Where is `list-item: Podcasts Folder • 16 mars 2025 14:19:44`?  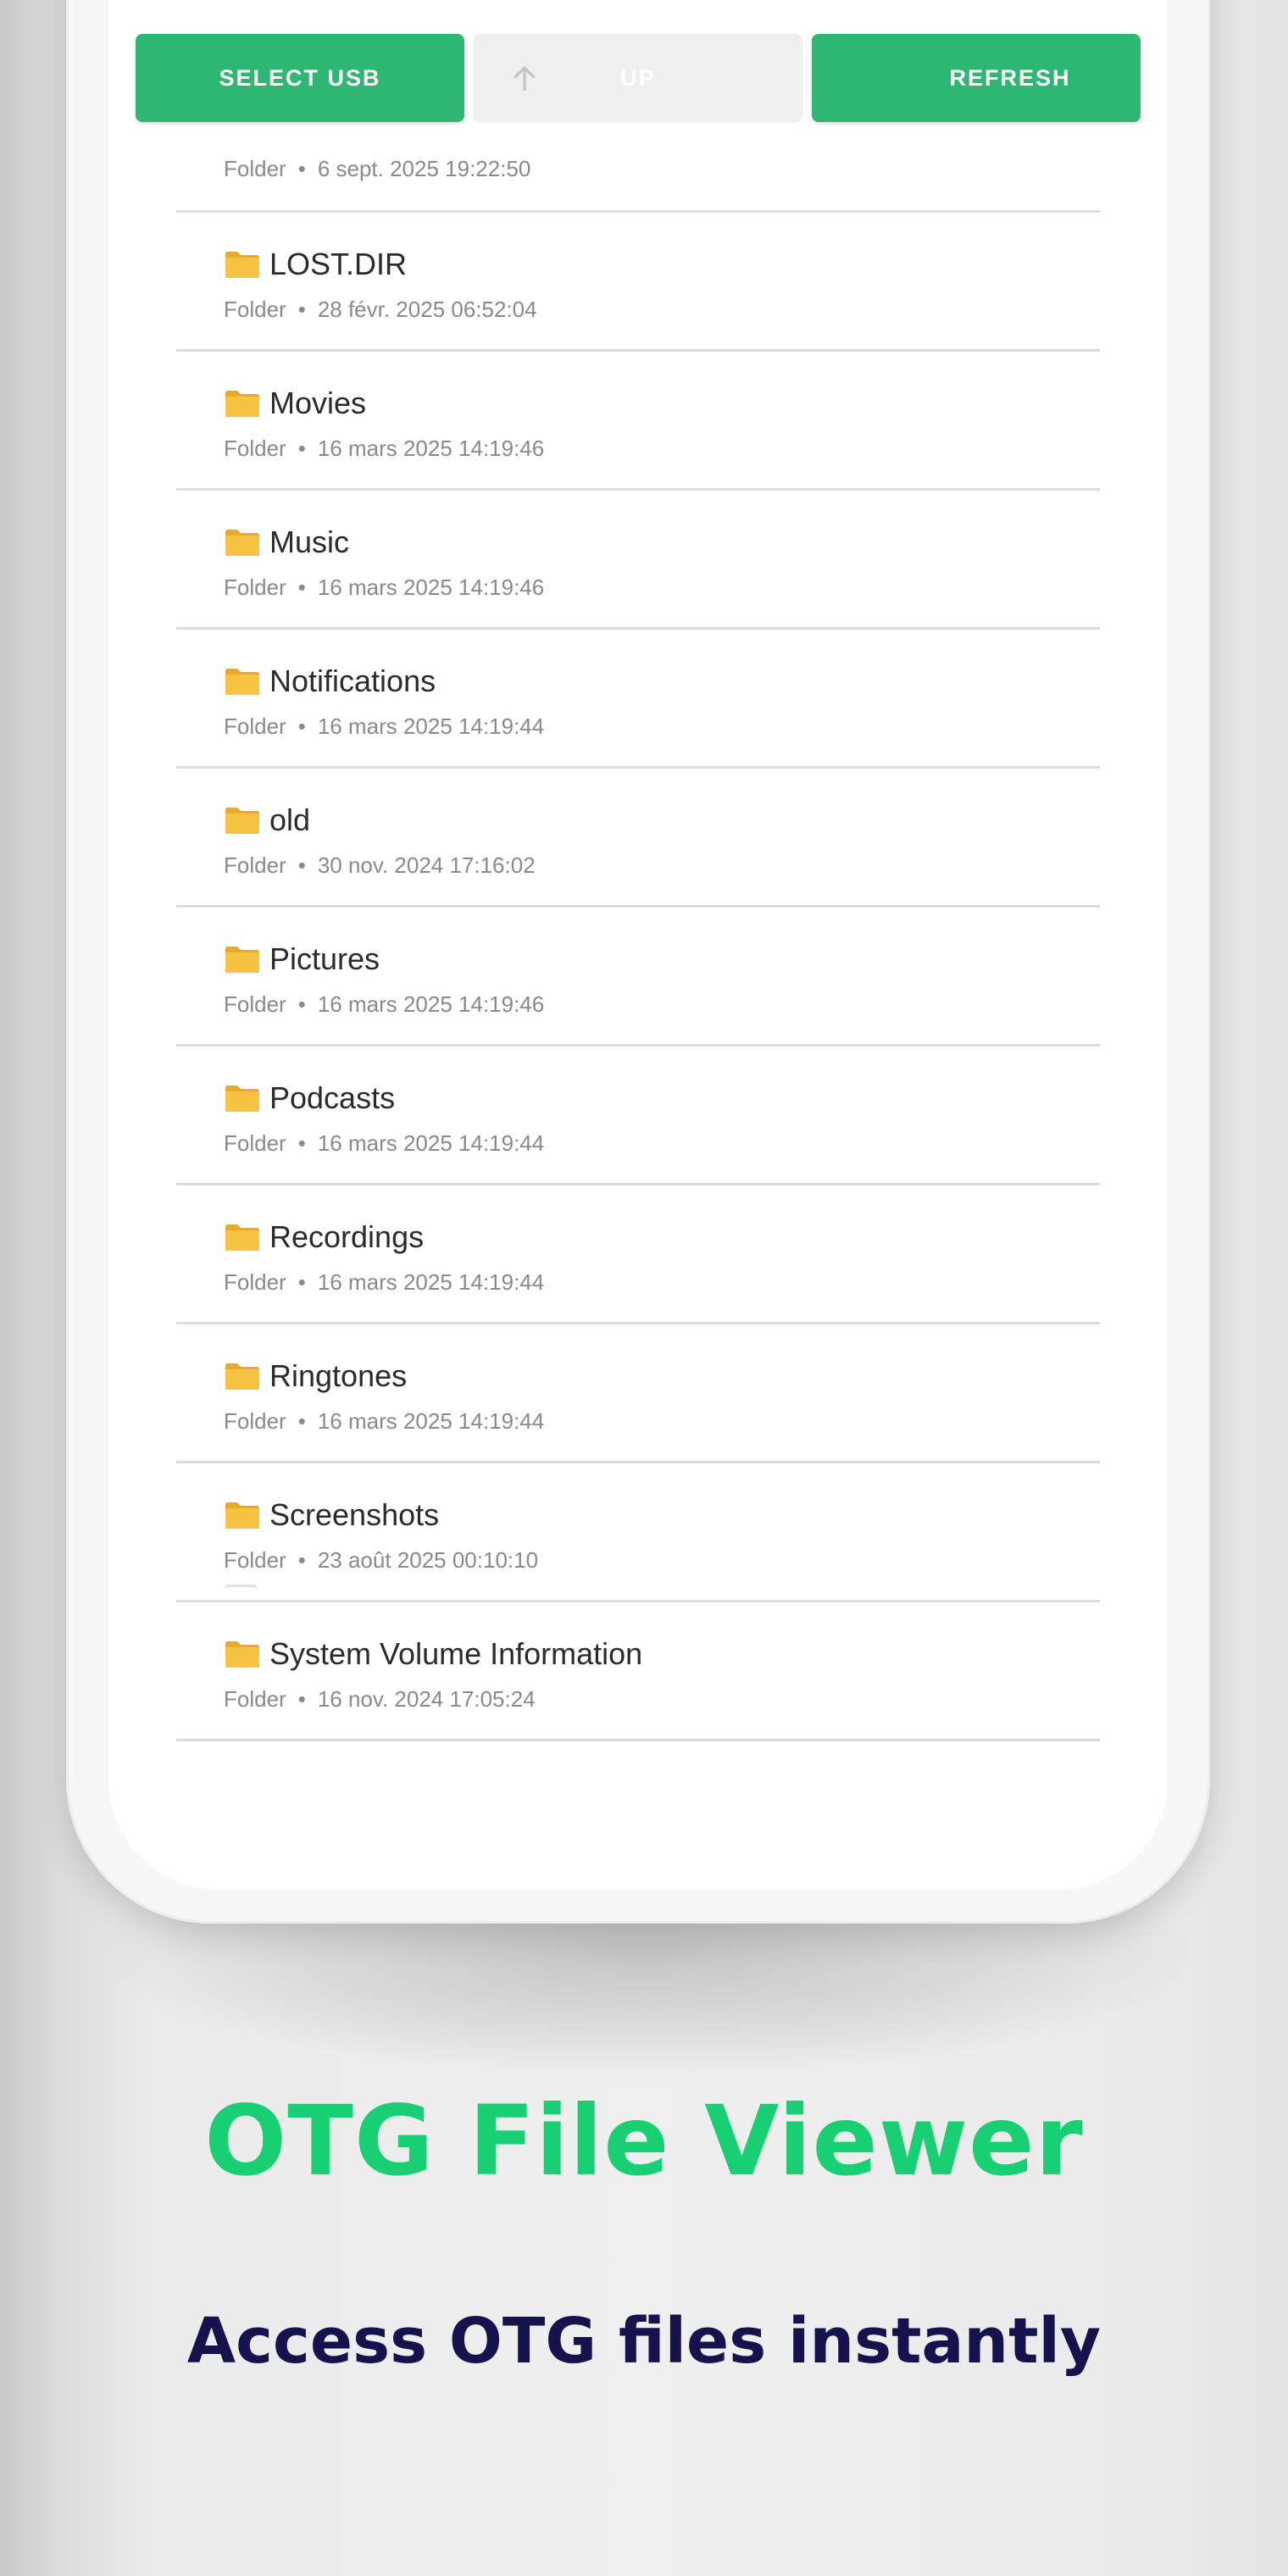 list-item: Podcasts Folder • 16 mars 2025 14:19:44 is located at coordinates (638, 1115).